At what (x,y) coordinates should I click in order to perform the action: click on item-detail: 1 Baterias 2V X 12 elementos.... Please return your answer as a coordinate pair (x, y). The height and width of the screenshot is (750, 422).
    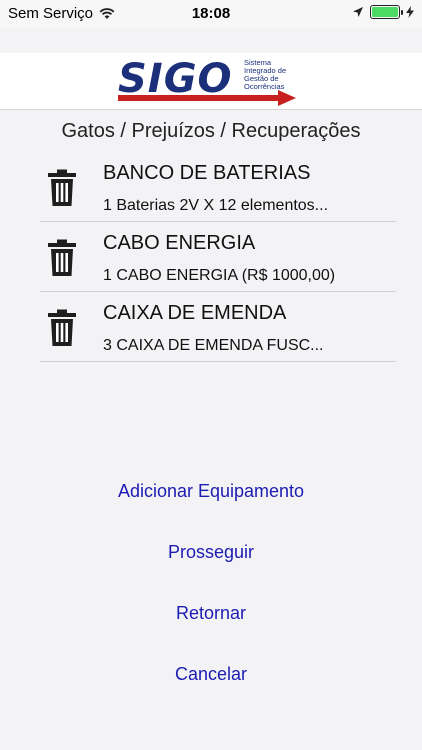
    Looking at the image, I should click on (216, 205).